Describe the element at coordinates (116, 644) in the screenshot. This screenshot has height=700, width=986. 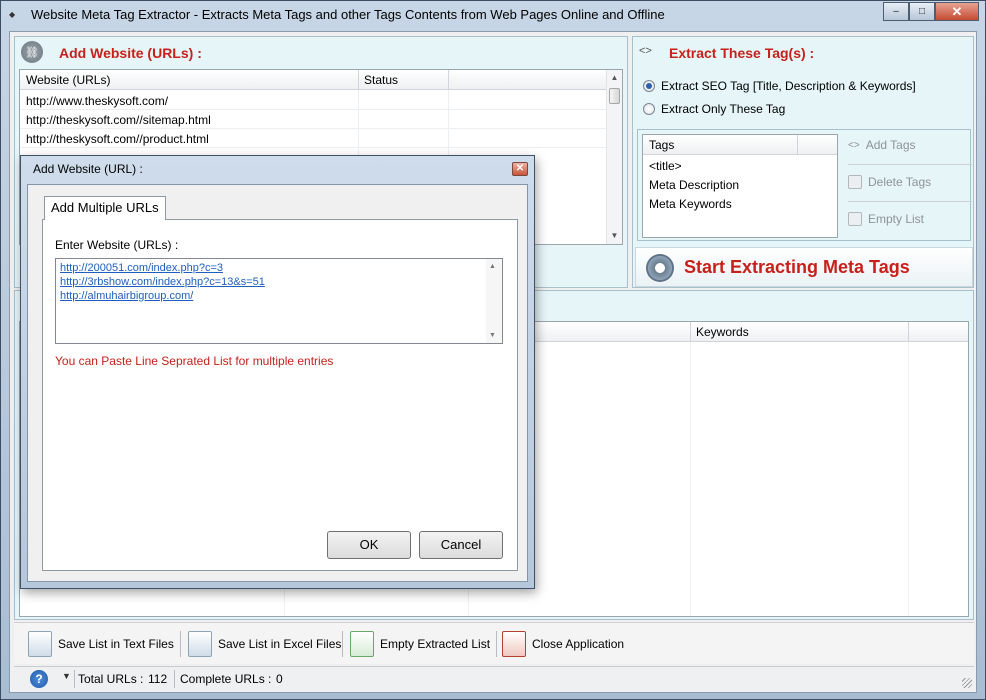
I see `save-text-label: Save List in Text Files` at that location.